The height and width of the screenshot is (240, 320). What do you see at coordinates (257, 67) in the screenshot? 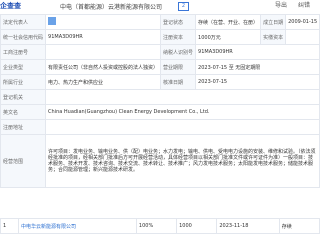
I see `term-value: 2023-07-15 至 无固定期限` at bounding box center [257, 67].